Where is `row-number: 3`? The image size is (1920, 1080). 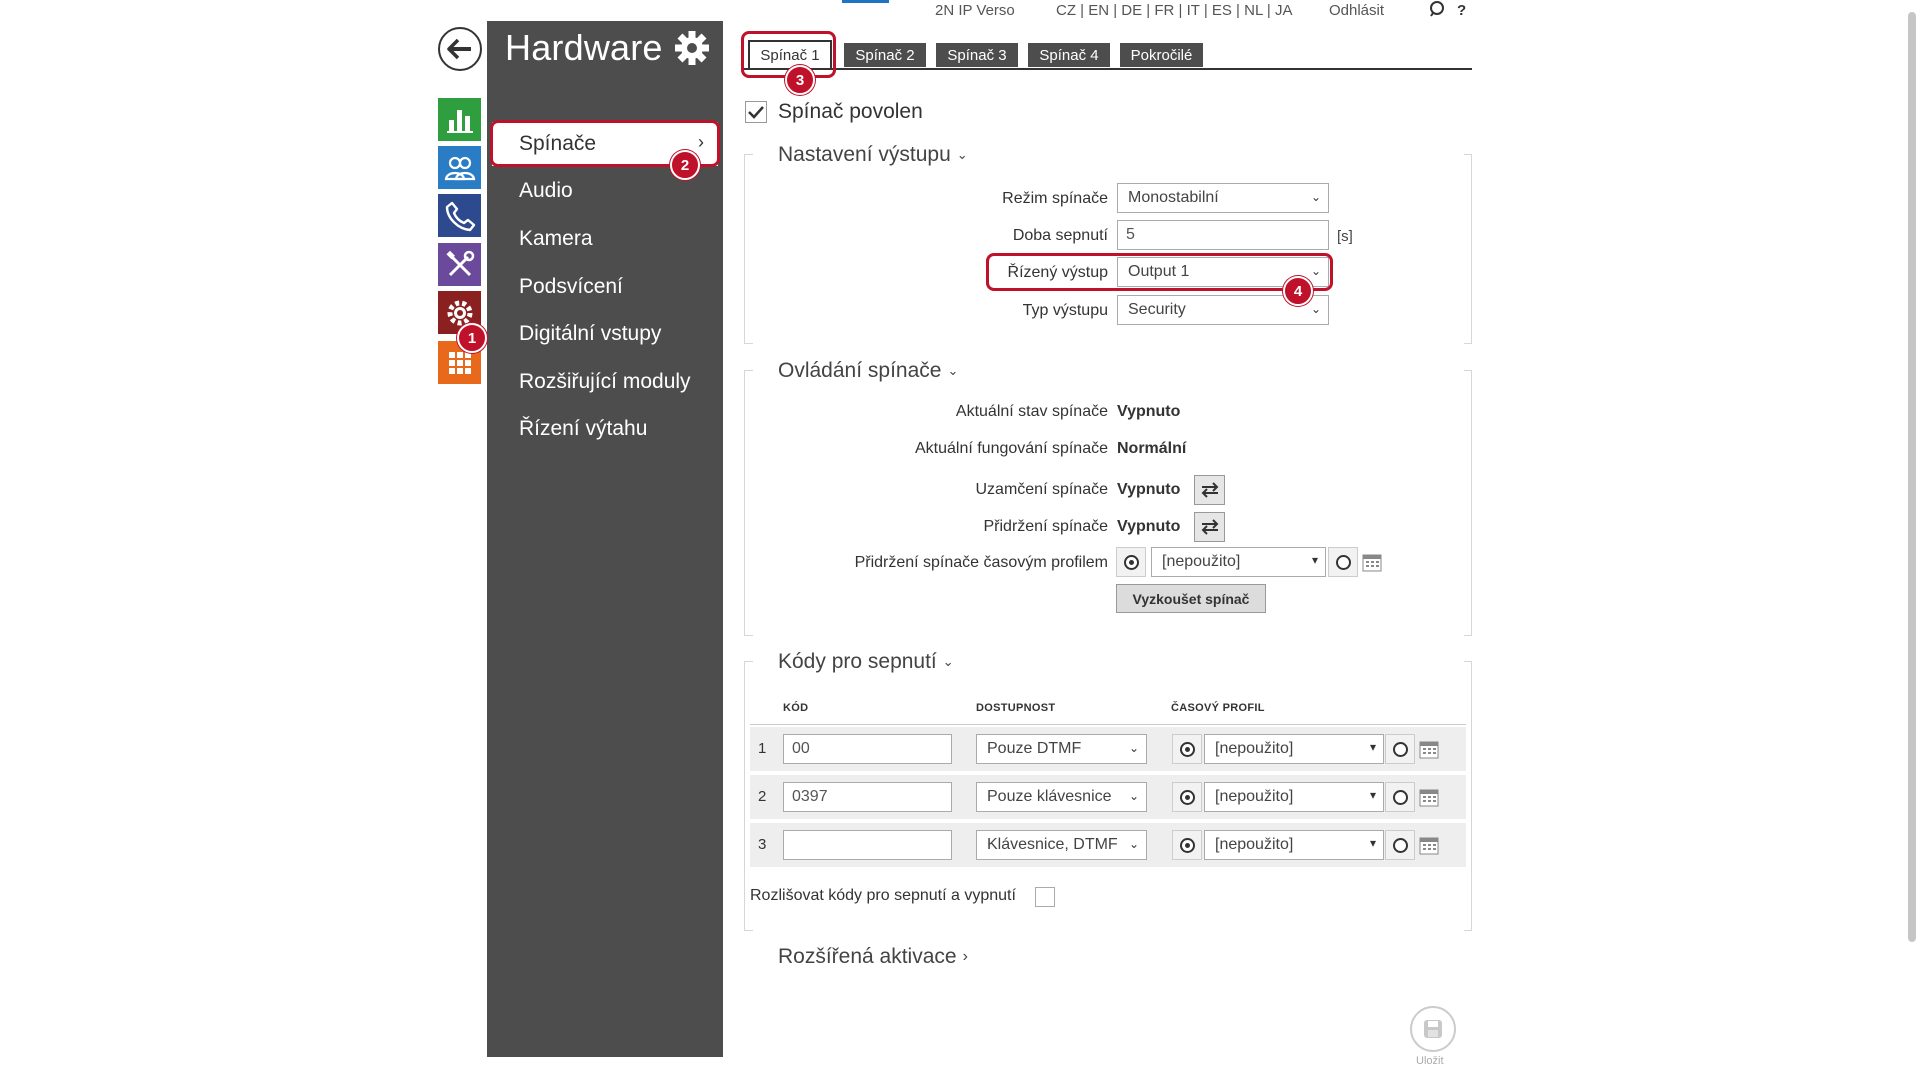
row-number: 3 is located at coordinates (762, 844).